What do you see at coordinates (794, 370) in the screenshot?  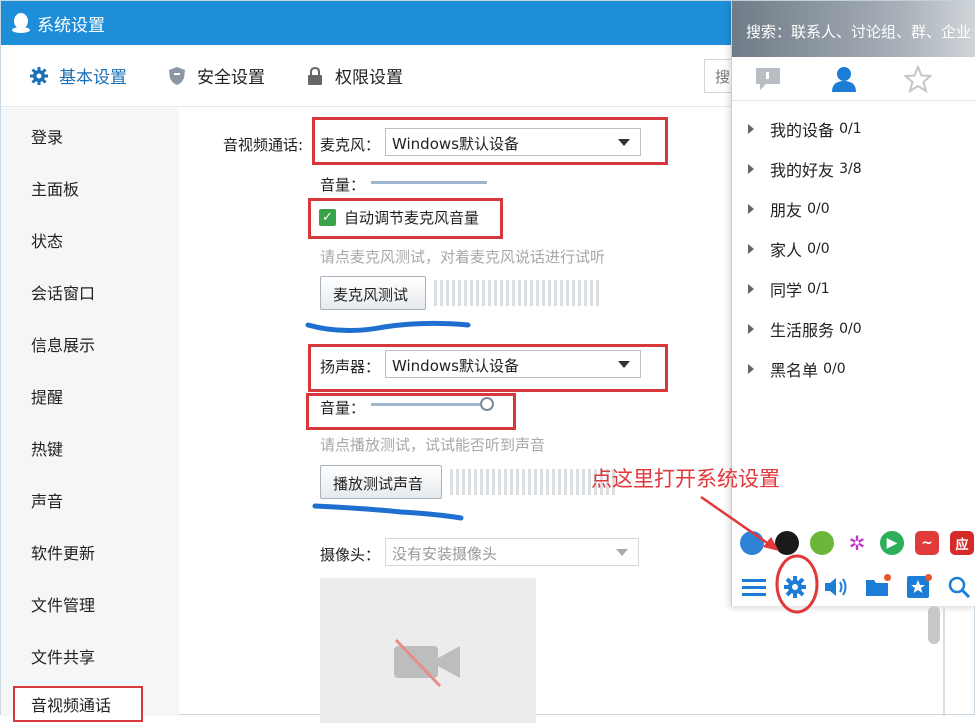 I see `group-name: 黑名单` at bounding box center [794, 370].